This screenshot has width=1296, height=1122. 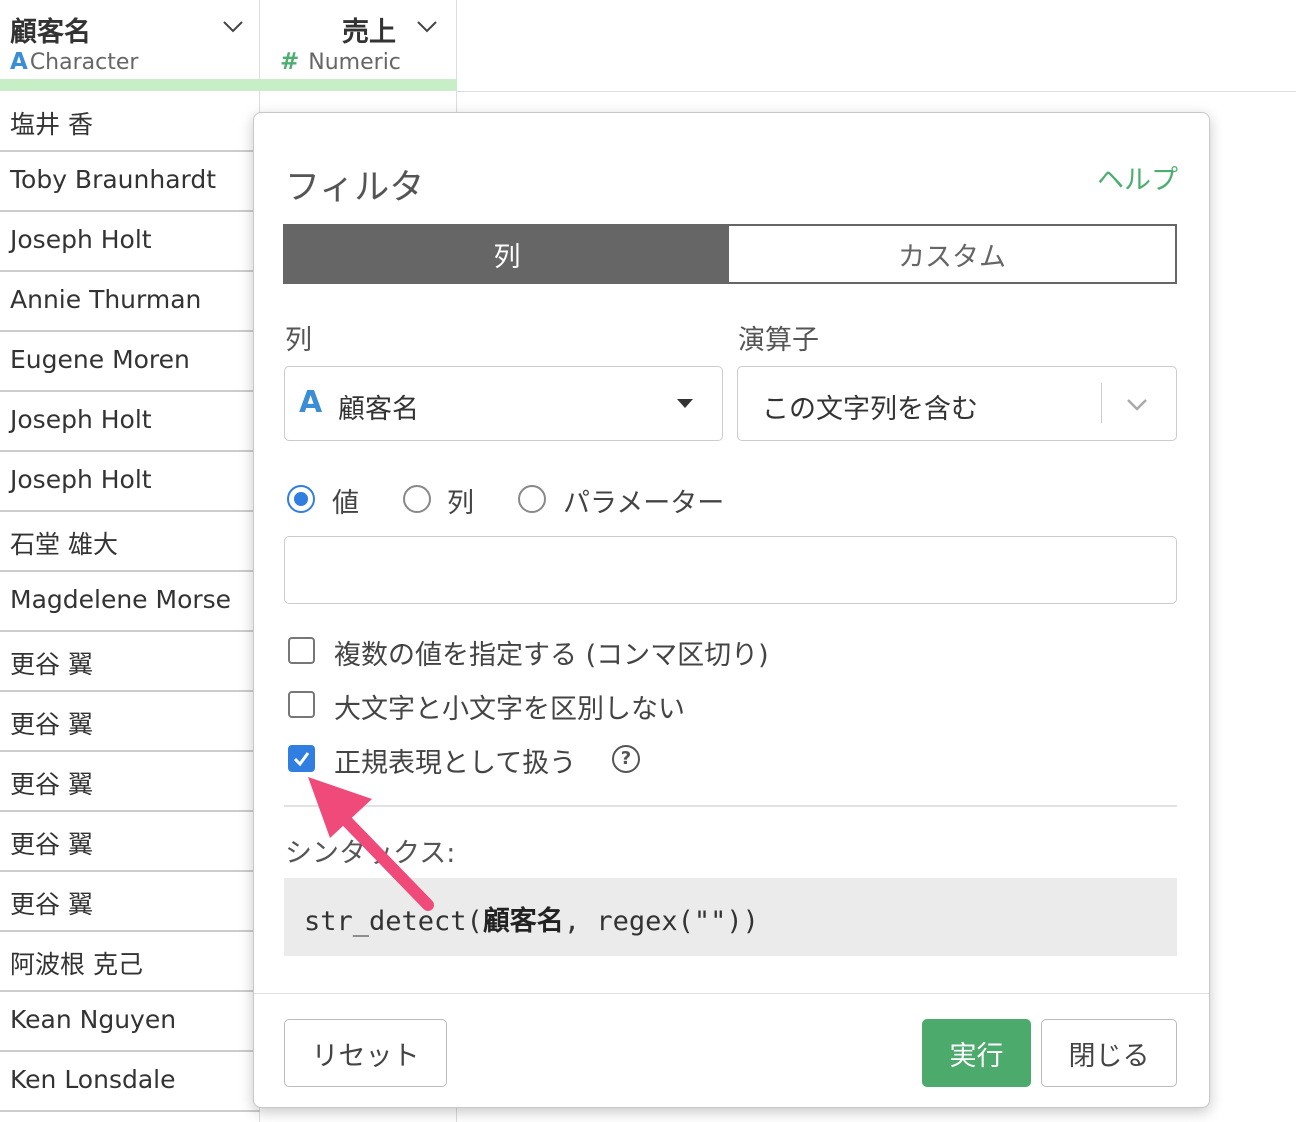 I want to click on column-quality-bar, so click(x=228, y=85).